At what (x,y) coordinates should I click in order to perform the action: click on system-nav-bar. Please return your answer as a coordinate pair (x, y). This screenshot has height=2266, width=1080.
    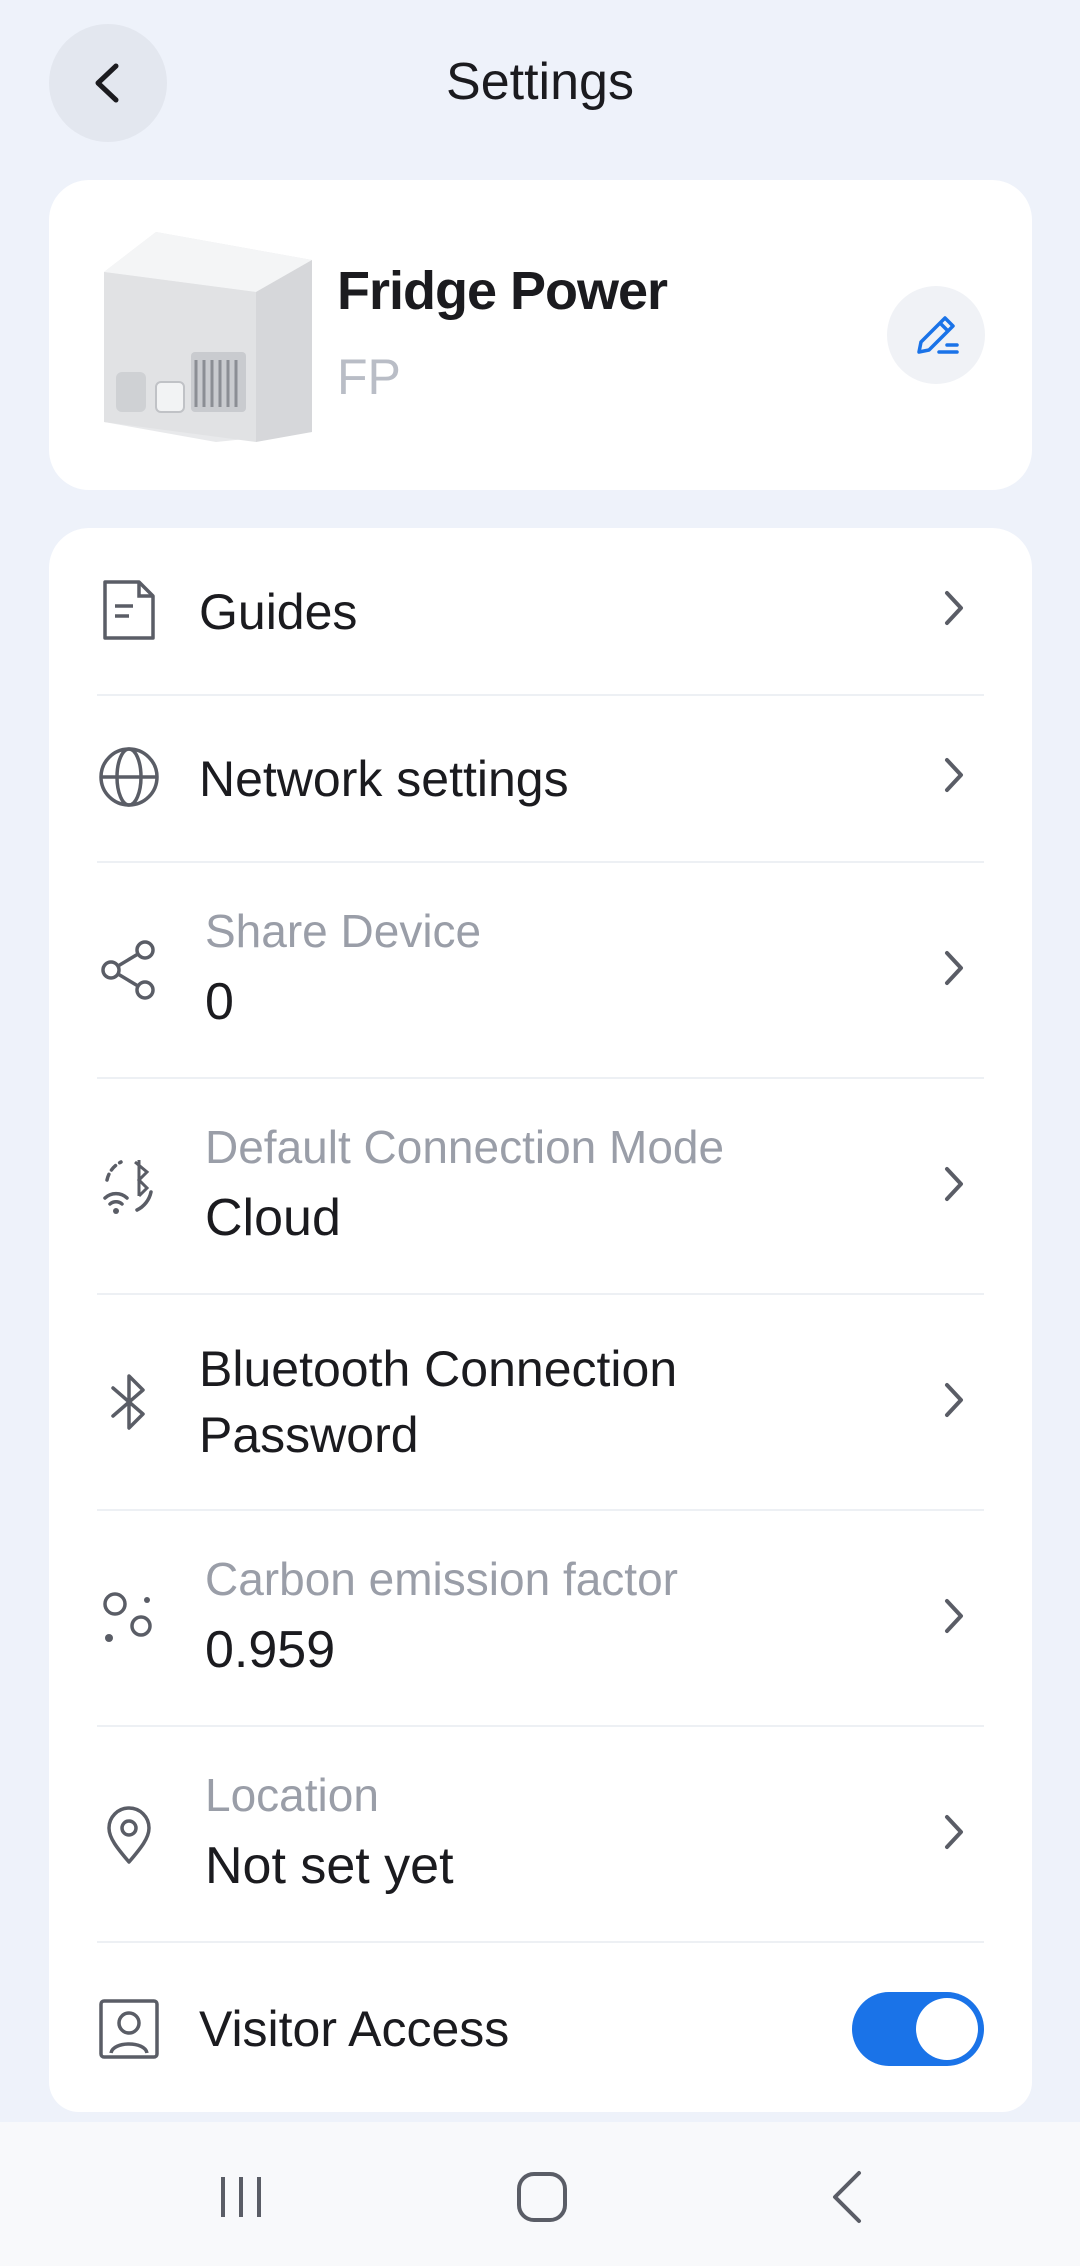
    Looking at the image, I should click on (540, 2194).